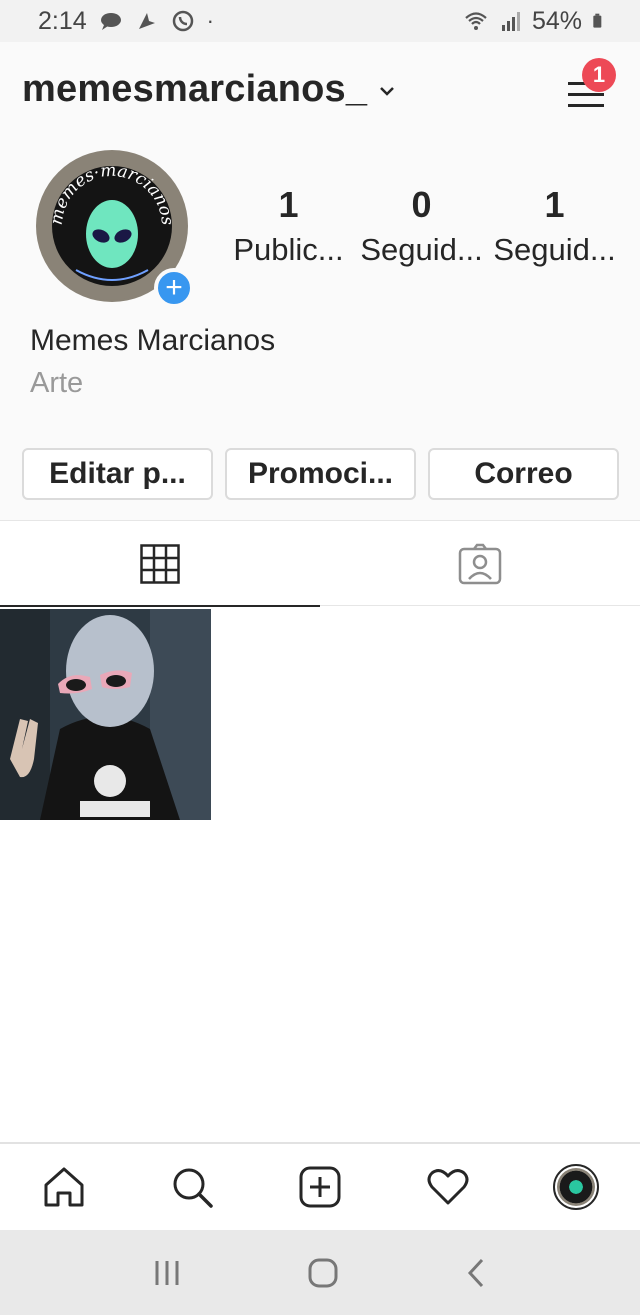 The height and width of the screenshot is (1315, 640). I want to click on username-row: memesmarcianos_ 1, so click(320, 87).